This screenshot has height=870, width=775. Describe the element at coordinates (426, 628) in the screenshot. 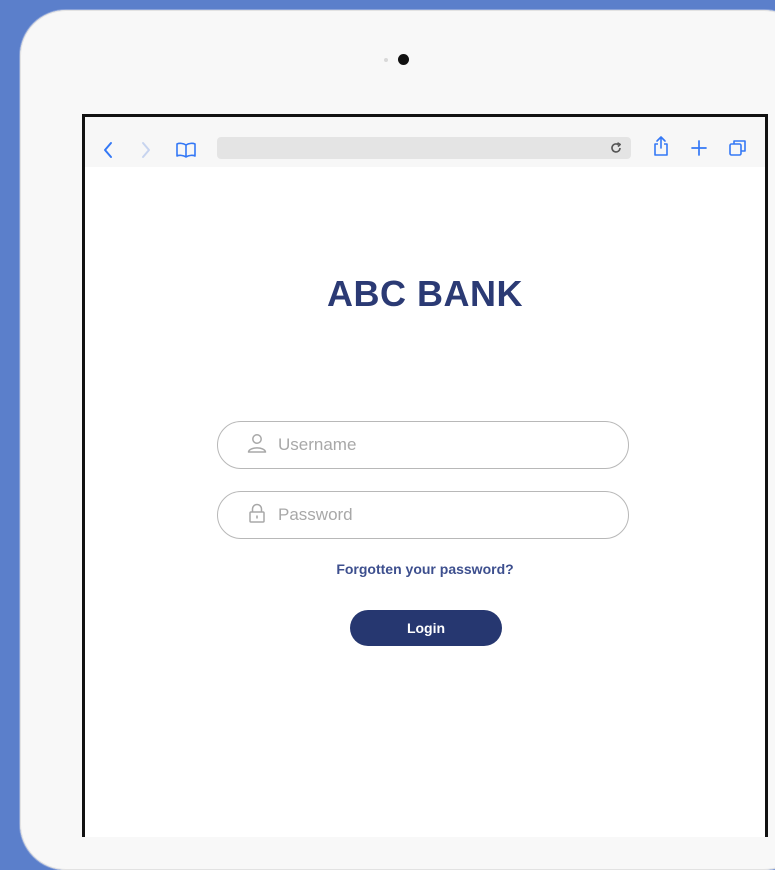

I see `login-button: Login` at that location.